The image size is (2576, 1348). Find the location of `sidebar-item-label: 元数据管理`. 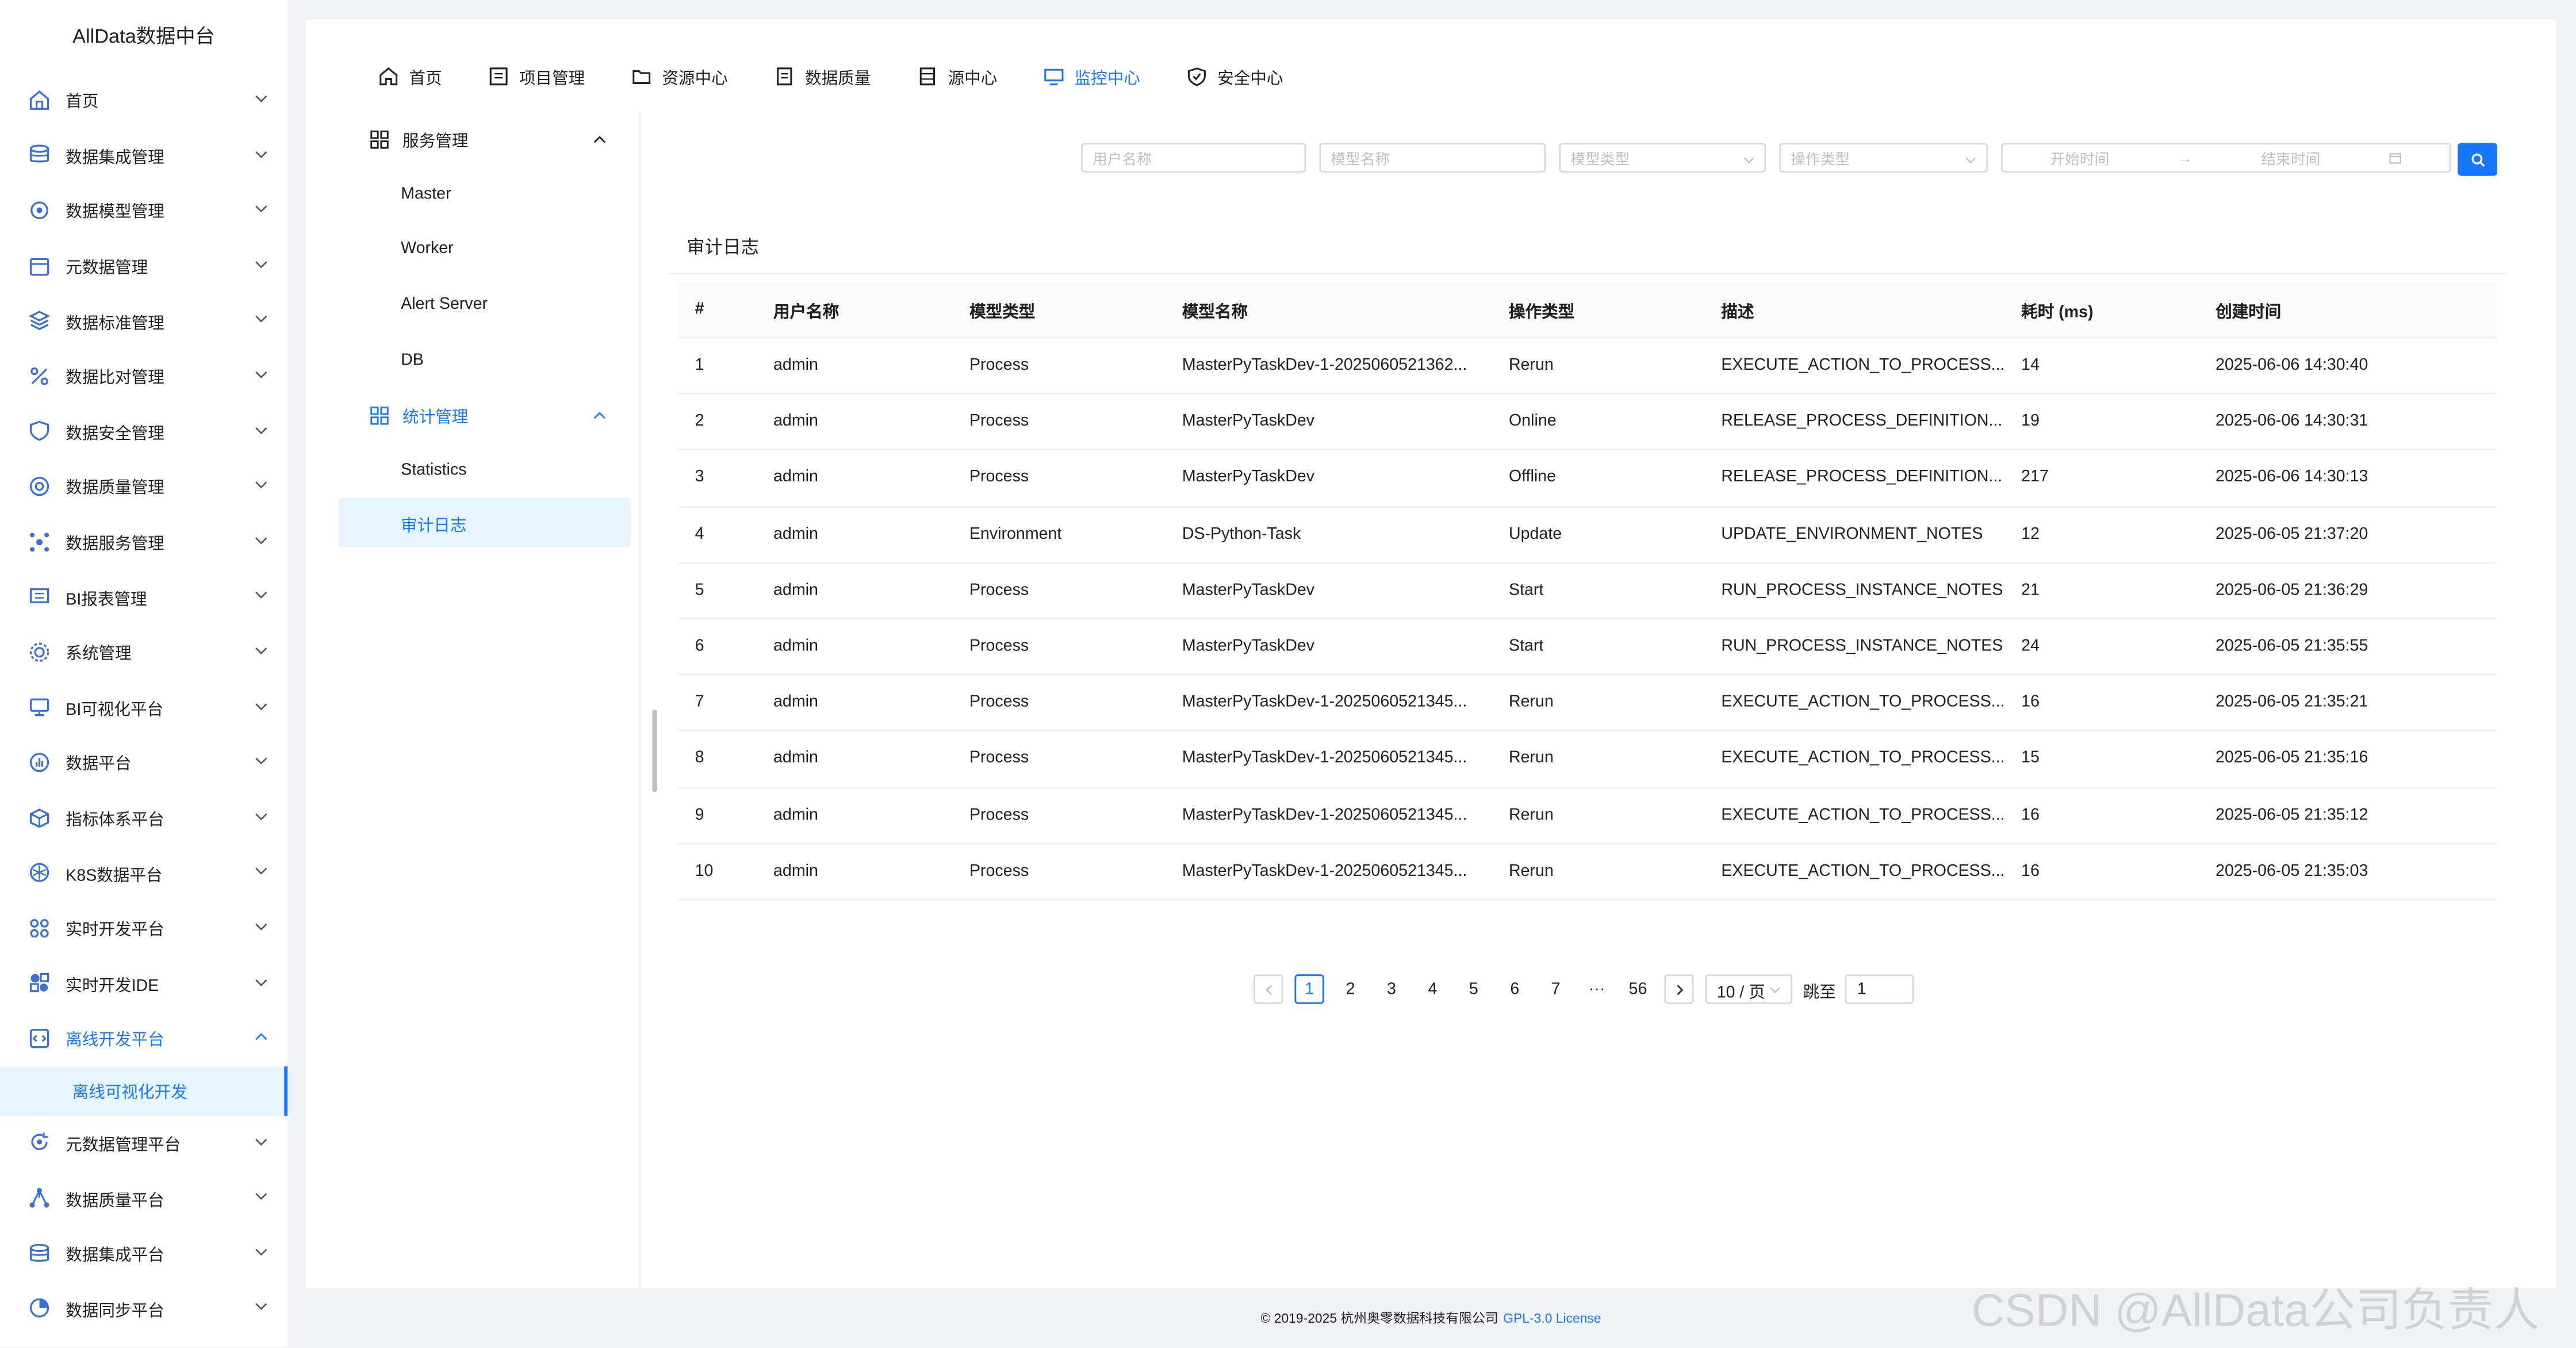

sidebar-item-label: 元数据管理 is located at coordinates (107, 268).